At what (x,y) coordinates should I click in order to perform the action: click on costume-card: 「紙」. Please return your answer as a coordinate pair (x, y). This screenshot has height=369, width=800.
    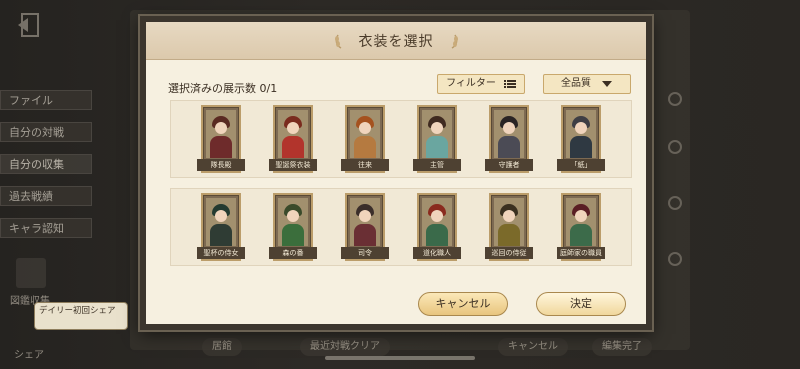
    Looking at the image, I should click on (581, 139).